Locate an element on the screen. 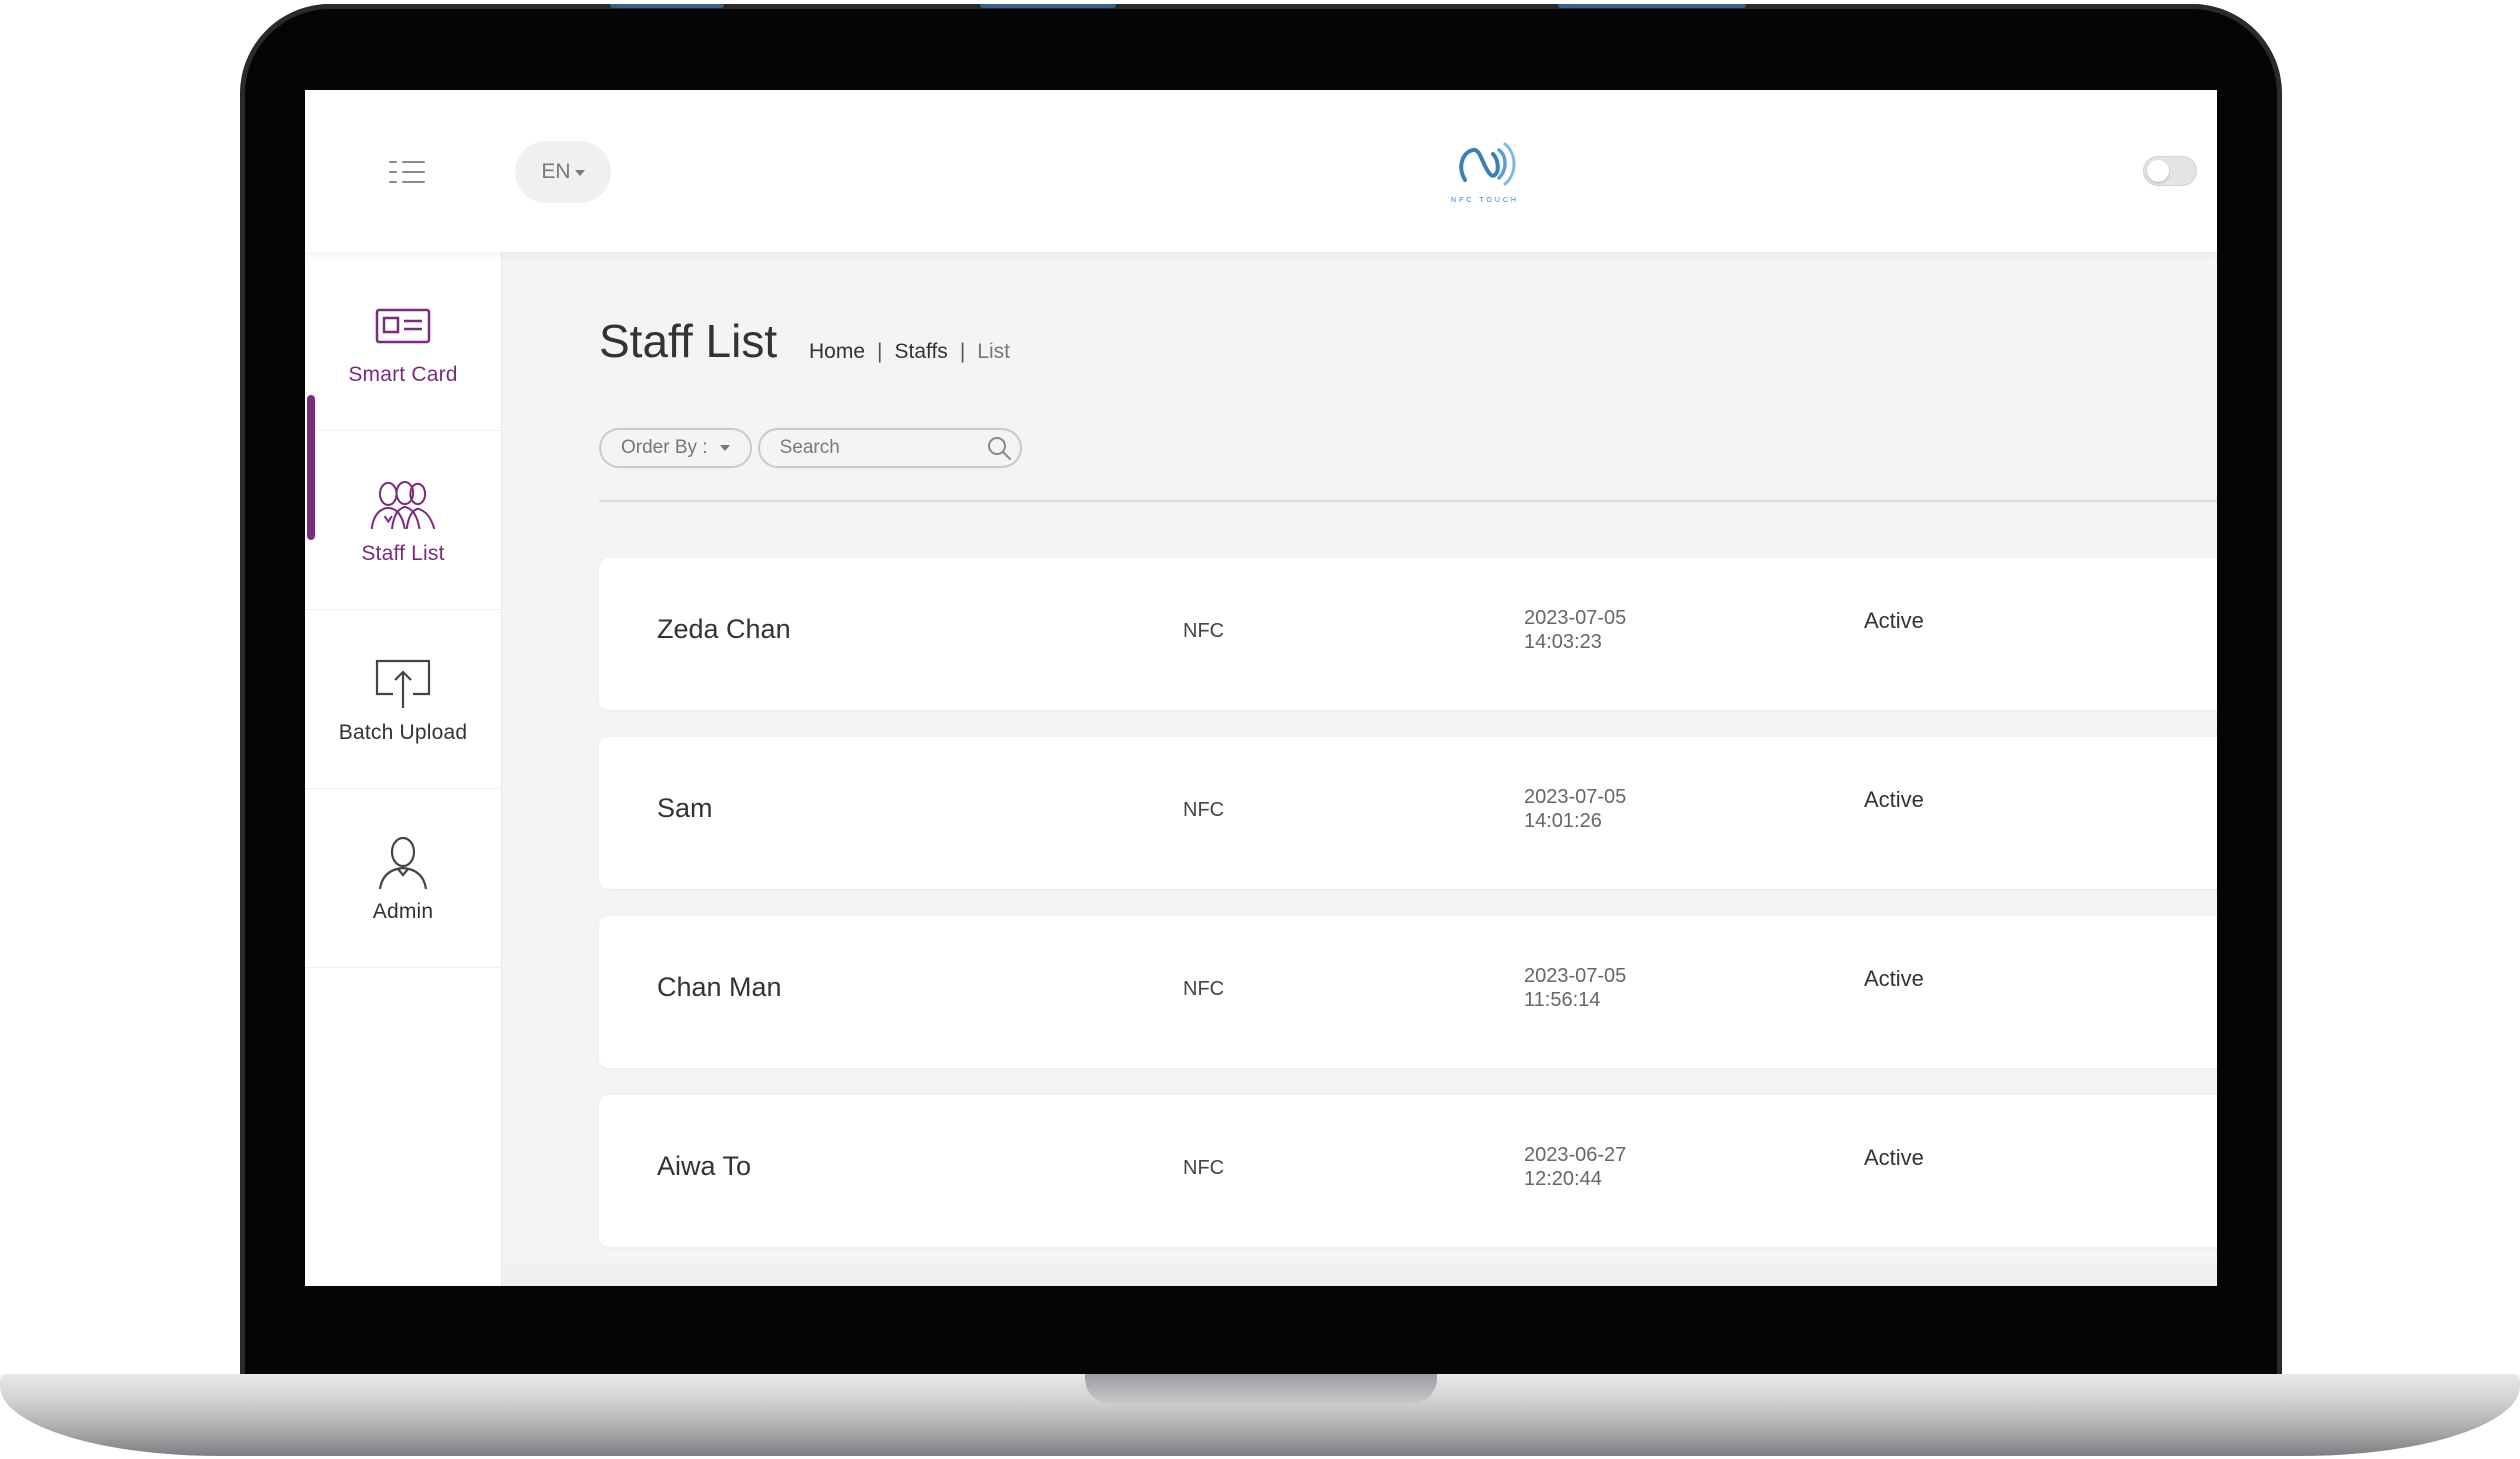  sidebar-item-smart-card: Smart Card is located at coordinates (403, 341).